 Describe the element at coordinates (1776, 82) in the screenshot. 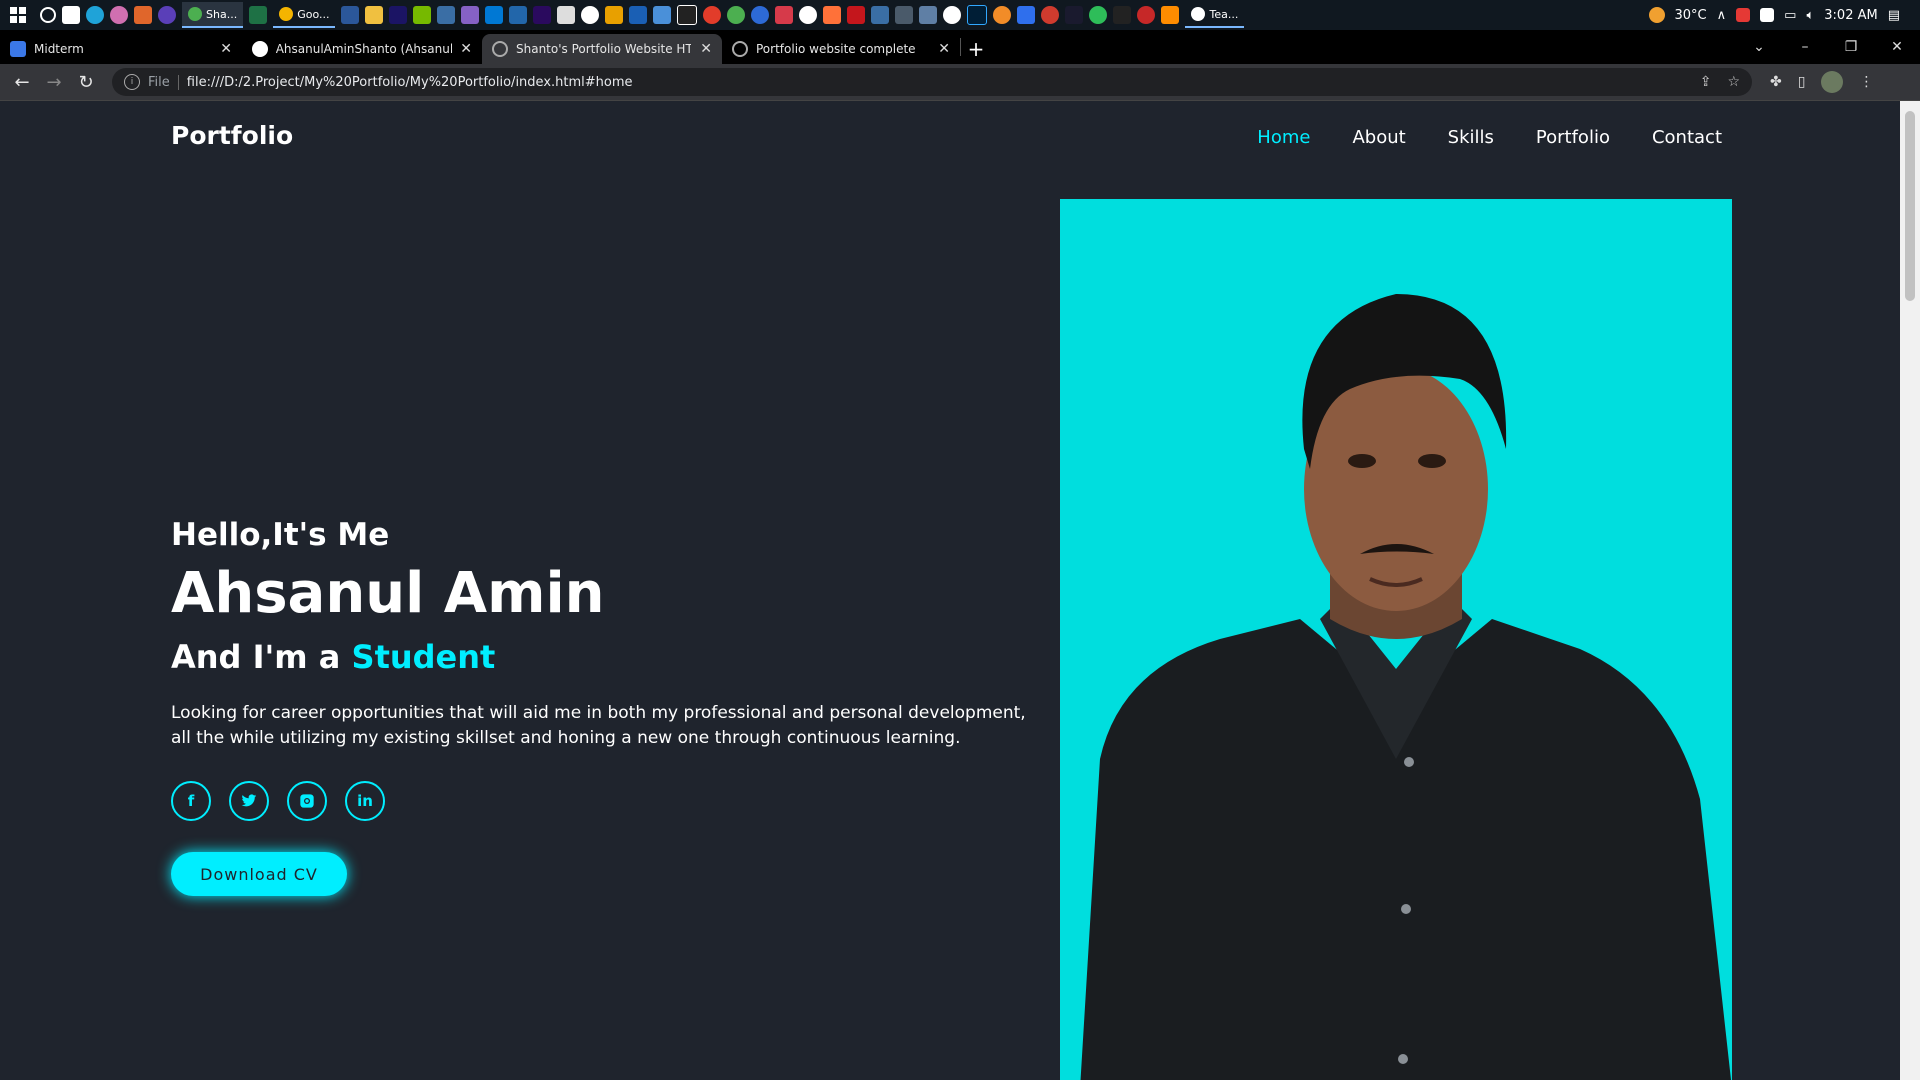

I see `extensions-icon: ✤` at that location.